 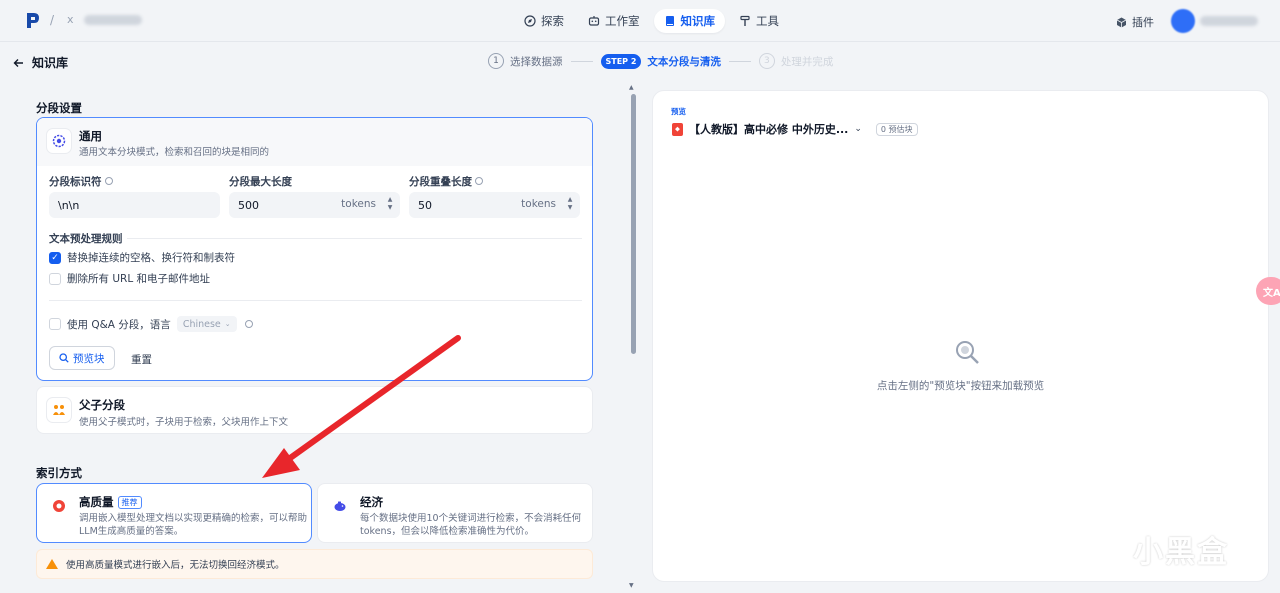 I want to click on back-link-label: 知识库, so click(x=50, y=63).